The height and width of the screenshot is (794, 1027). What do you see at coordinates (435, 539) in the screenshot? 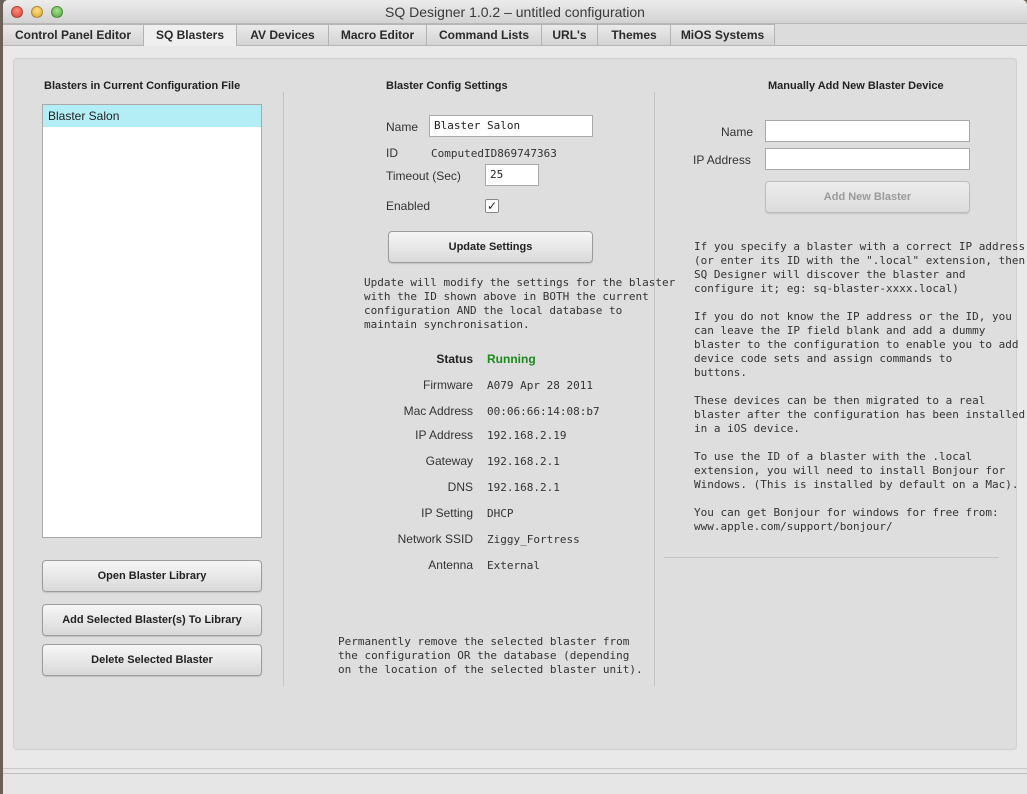
I see `network-ssid-label: Network SSID` at bounding box center [435, 539].